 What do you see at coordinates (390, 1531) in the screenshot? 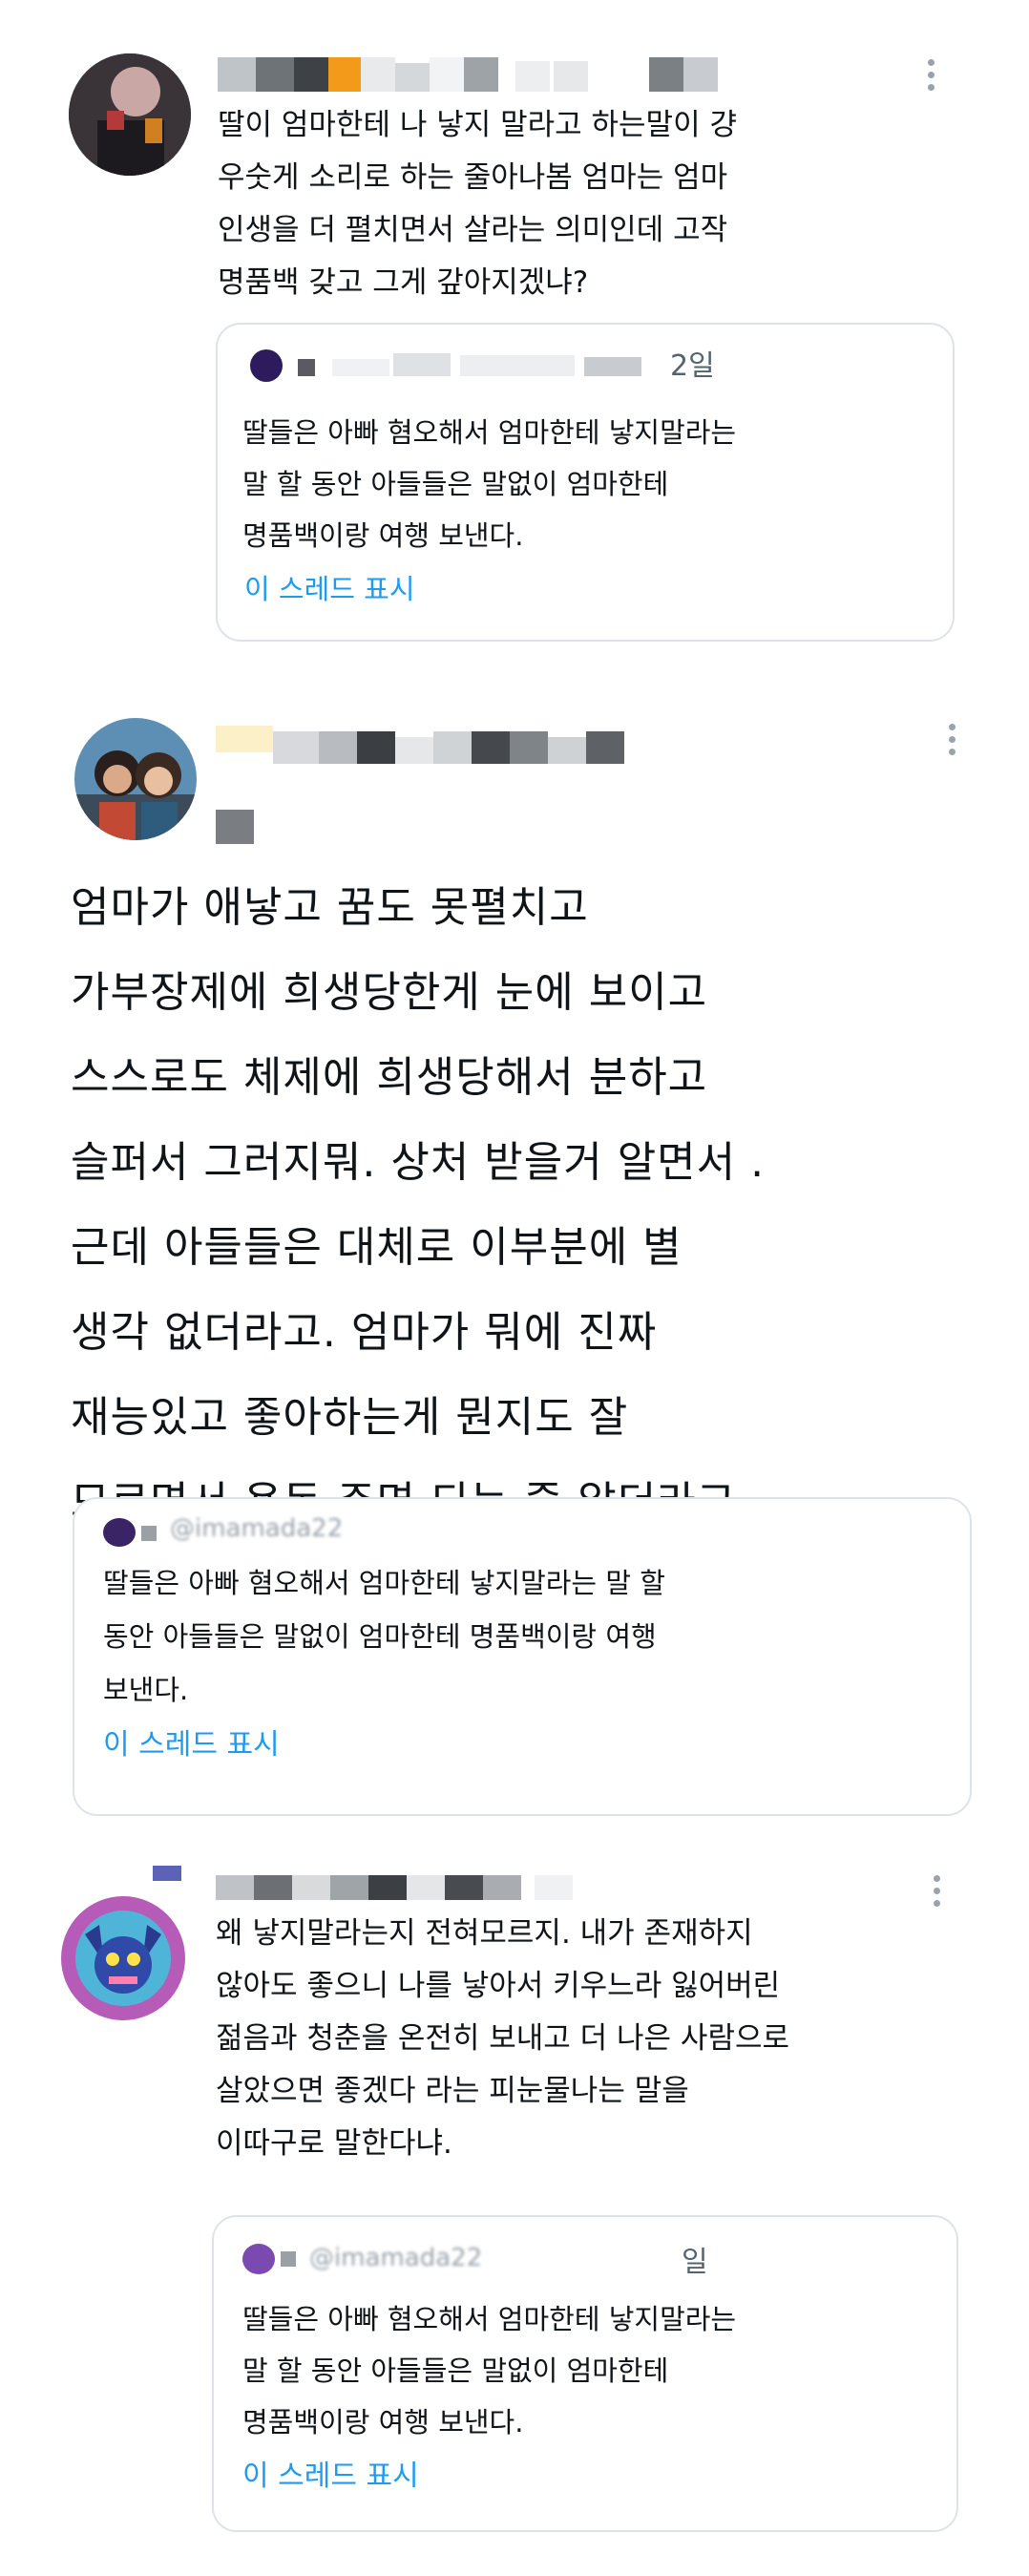
I see `quoted-tweet-header: @imamada22` at bounding box center [390, 1531].